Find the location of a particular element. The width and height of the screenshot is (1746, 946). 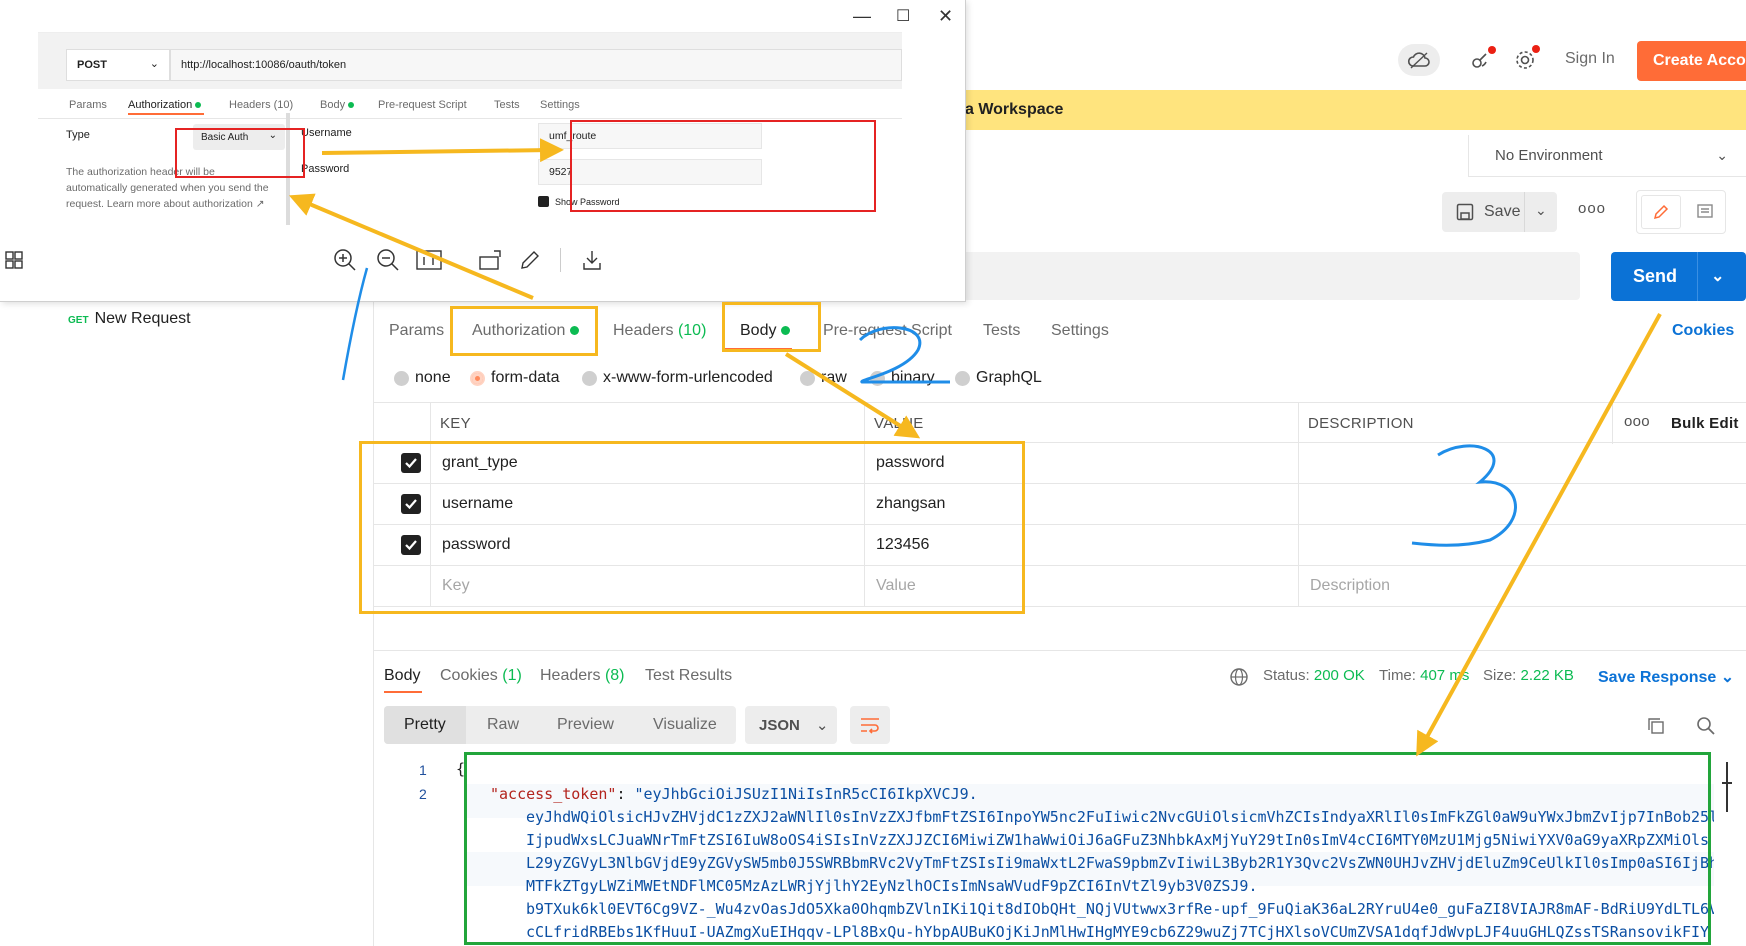

arrow-type is located at coordinates (411, 246).